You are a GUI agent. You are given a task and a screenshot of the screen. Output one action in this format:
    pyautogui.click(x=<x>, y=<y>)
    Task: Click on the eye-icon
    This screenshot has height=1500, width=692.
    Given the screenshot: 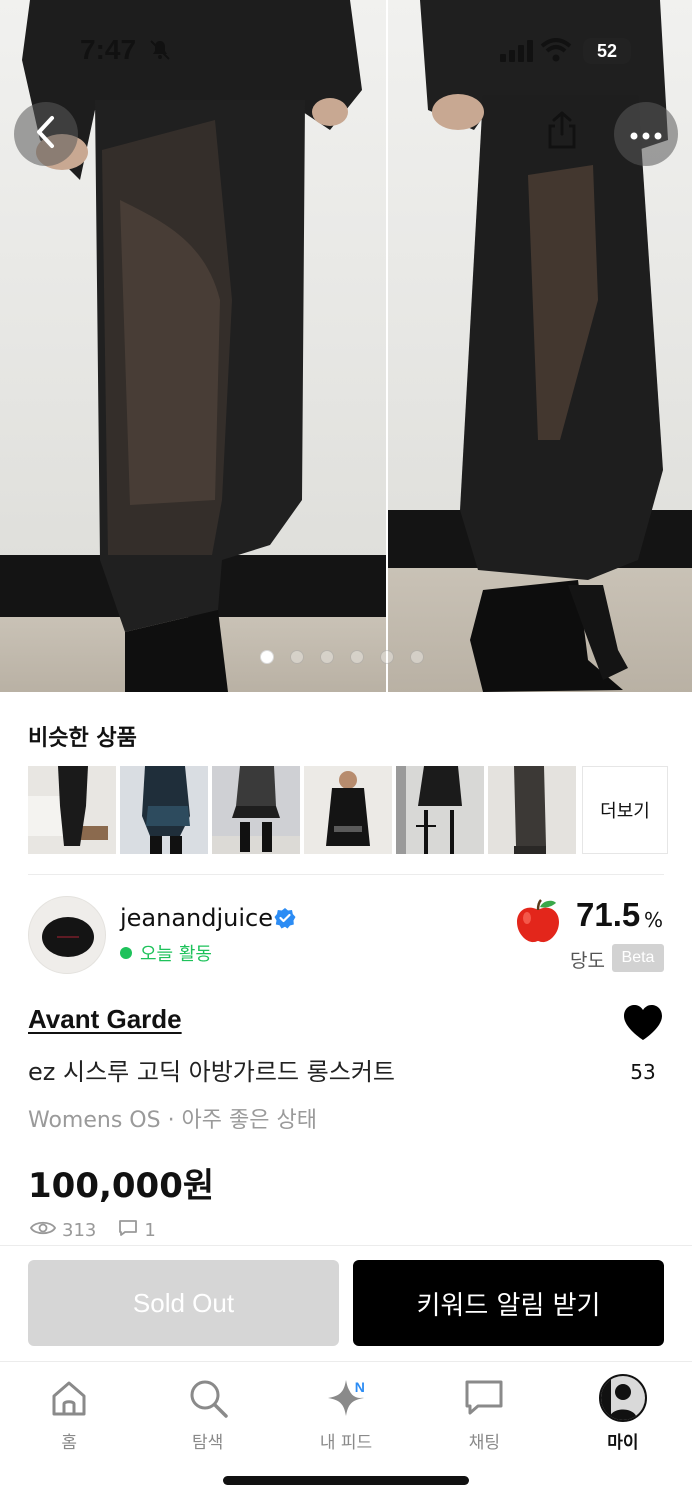 What is the action you would take?
    pyautogui.click(x=43, y=1230)
    